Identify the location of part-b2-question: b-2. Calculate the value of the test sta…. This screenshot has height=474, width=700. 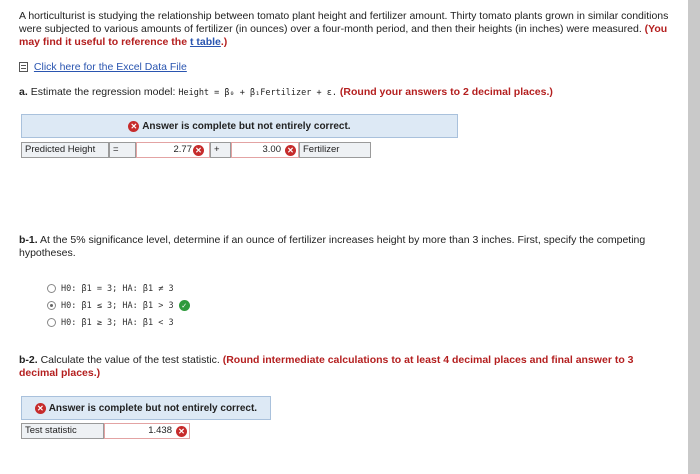
(347, 367).